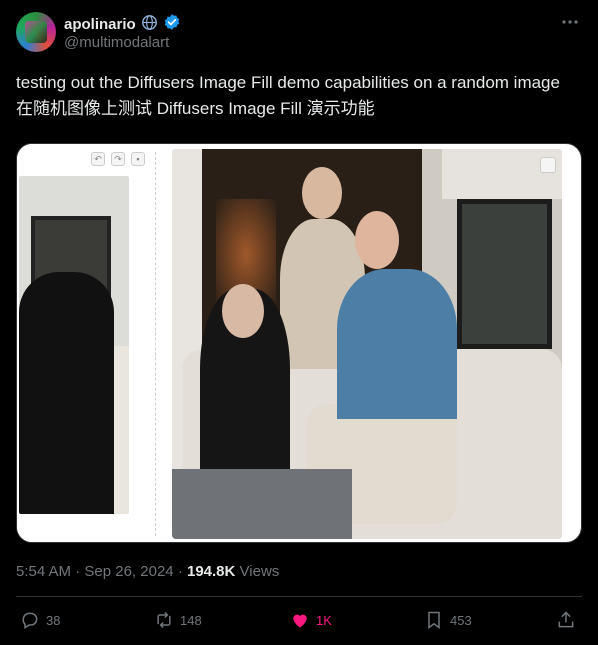  What do you see at coordinates (191, 620) in the screenshot?
I see `retweet-count: 148` at bounding box center [191, 620].